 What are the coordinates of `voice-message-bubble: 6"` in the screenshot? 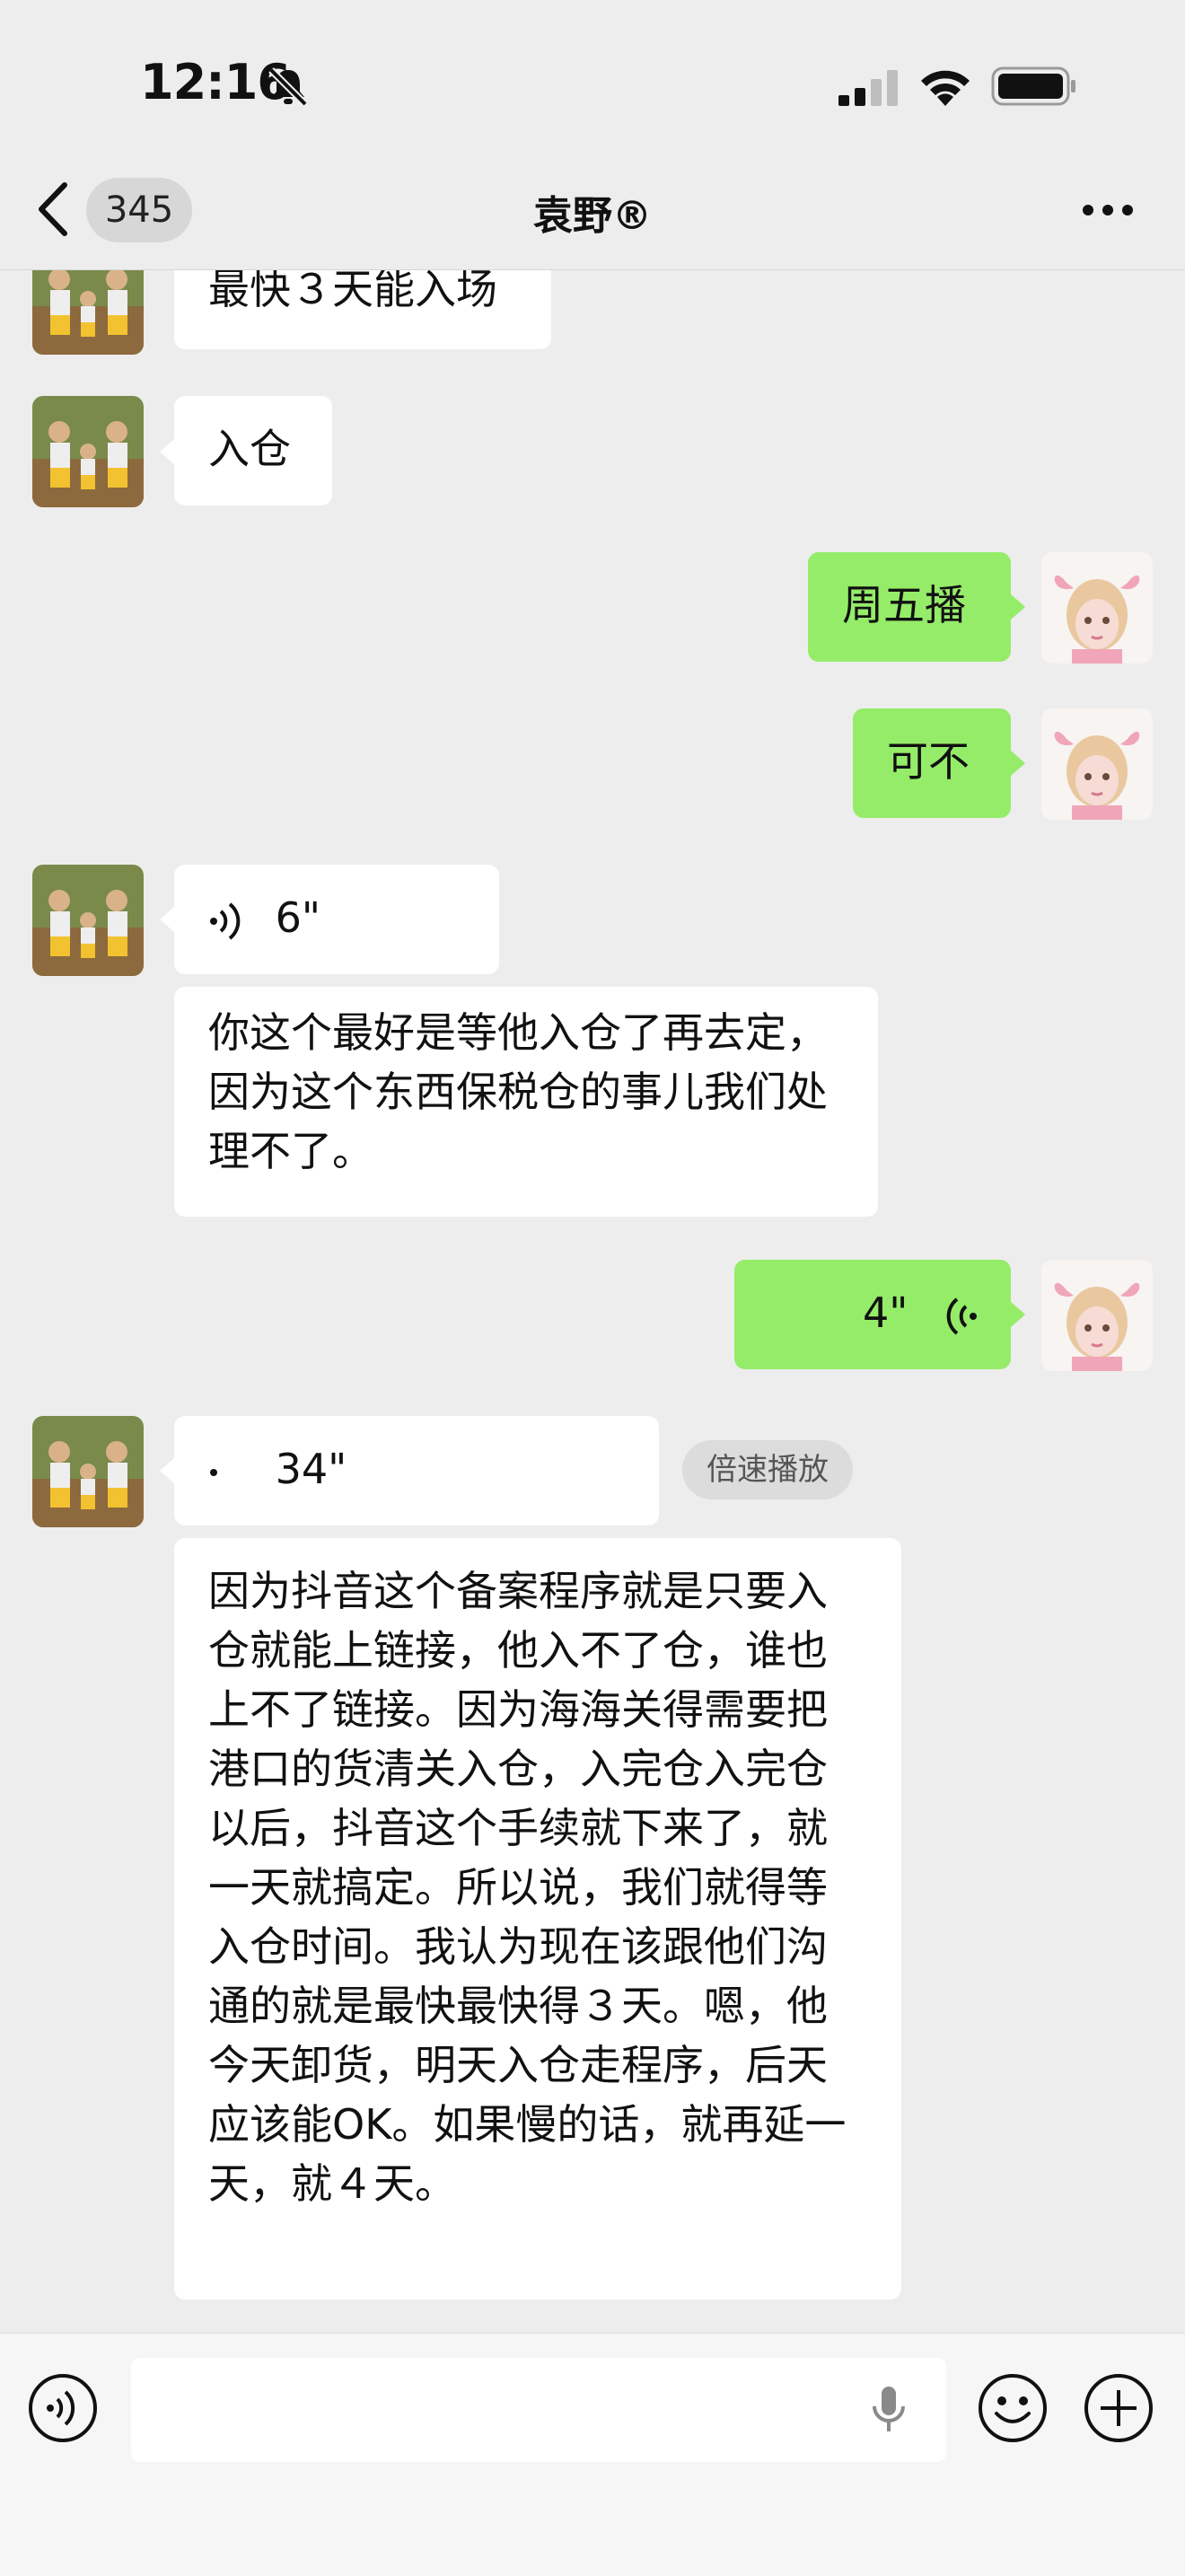 It's located at (336, 919).